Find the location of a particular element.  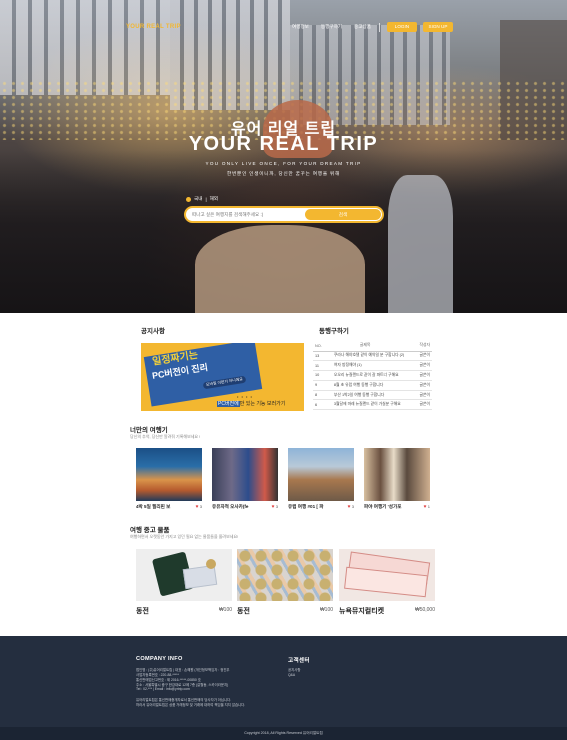

nav-item-companion: 동행구하기 is located at coordinates (331, 27).